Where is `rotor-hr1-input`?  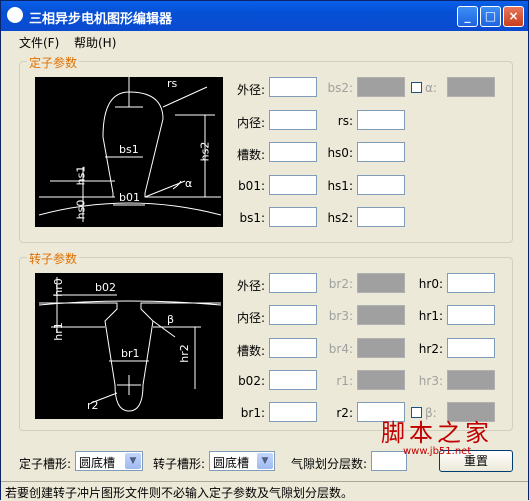 rotor-hr1-input is located at coordinates (471, 315).